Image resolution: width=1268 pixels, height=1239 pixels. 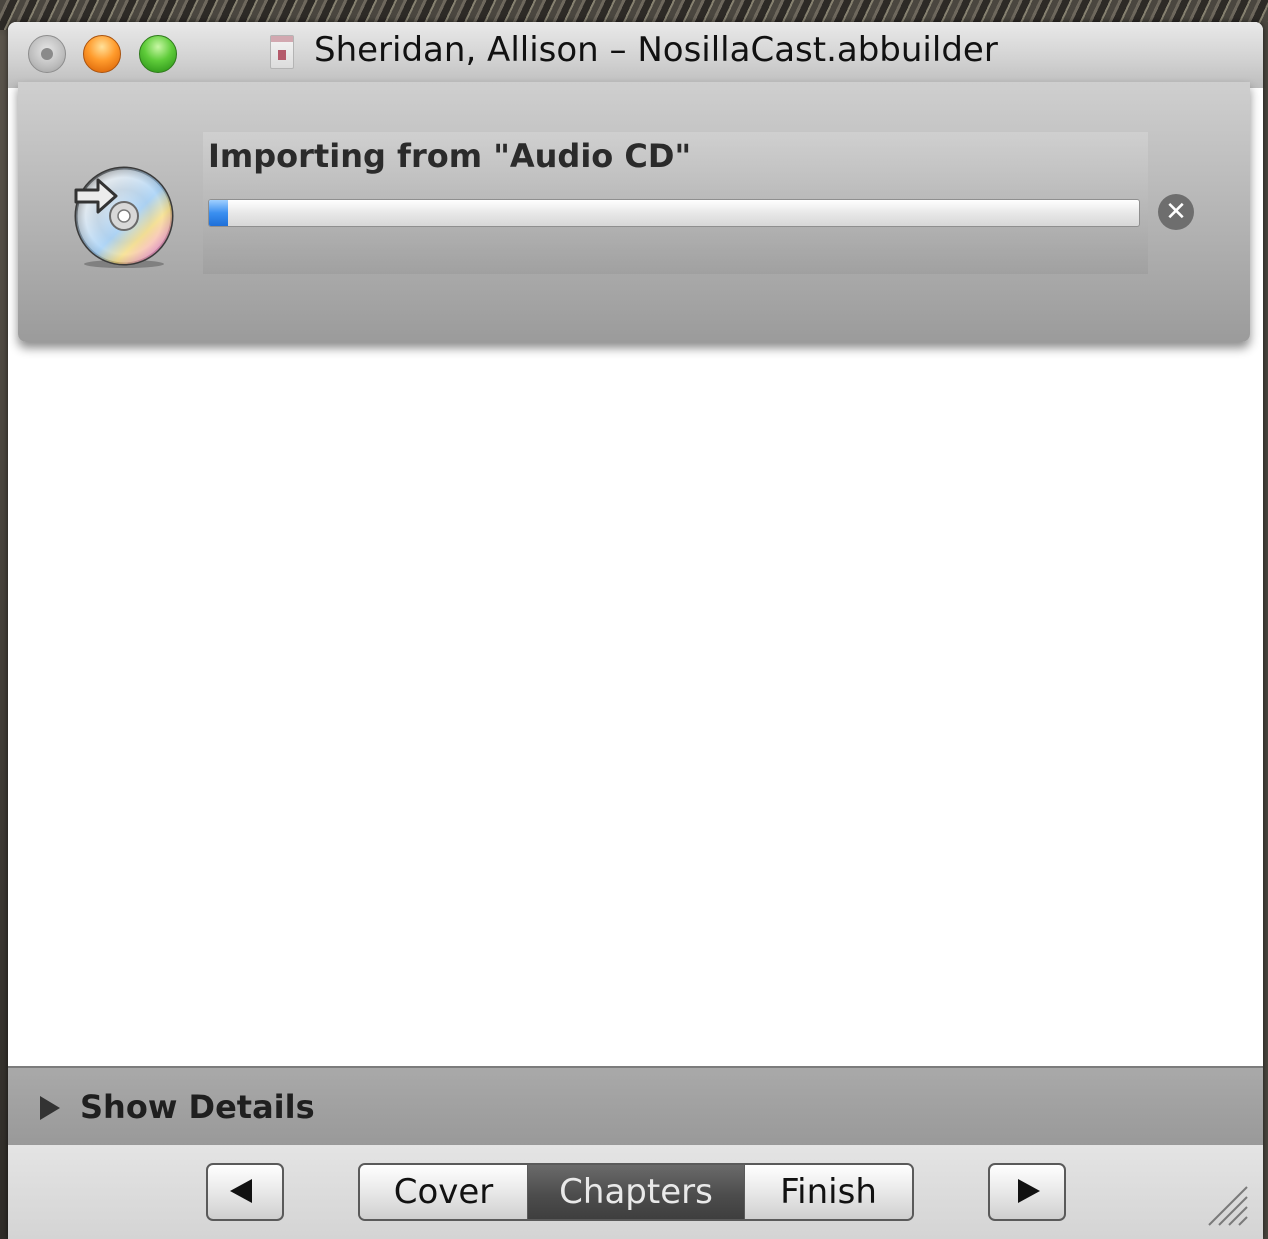 What do you see at coordinates (50, 1108) in the screenshot?
I see `disclosure-triangle-icon` at bounding box center [50, 1108].